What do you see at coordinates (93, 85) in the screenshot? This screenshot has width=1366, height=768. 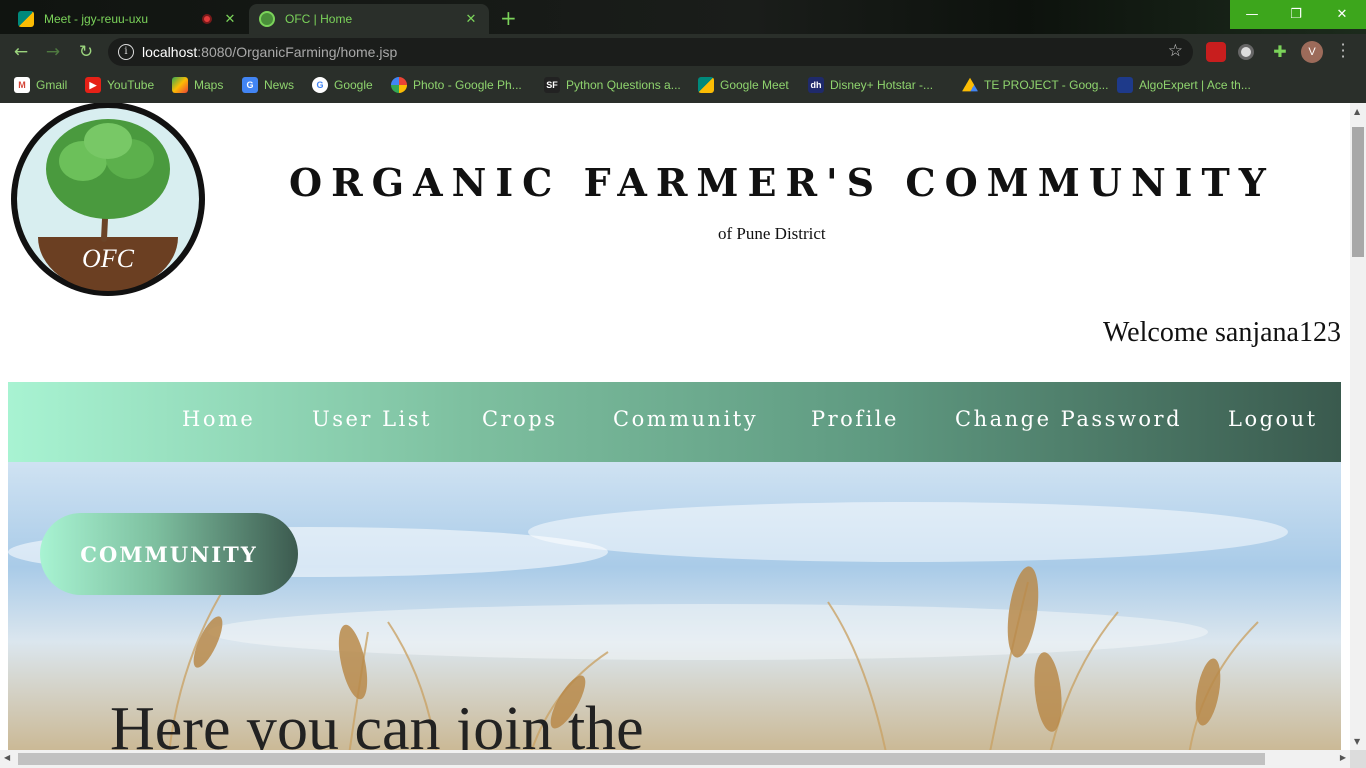 I see `youtube-icon: ▶` at bounding box center [93, 85].